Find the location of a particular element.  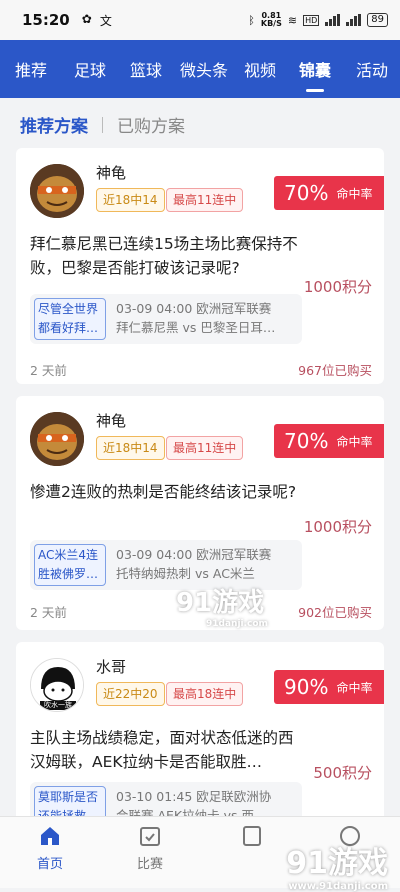

corner-watermark: 91游戏 www.91danji.com is located at coordinates (337, 869).